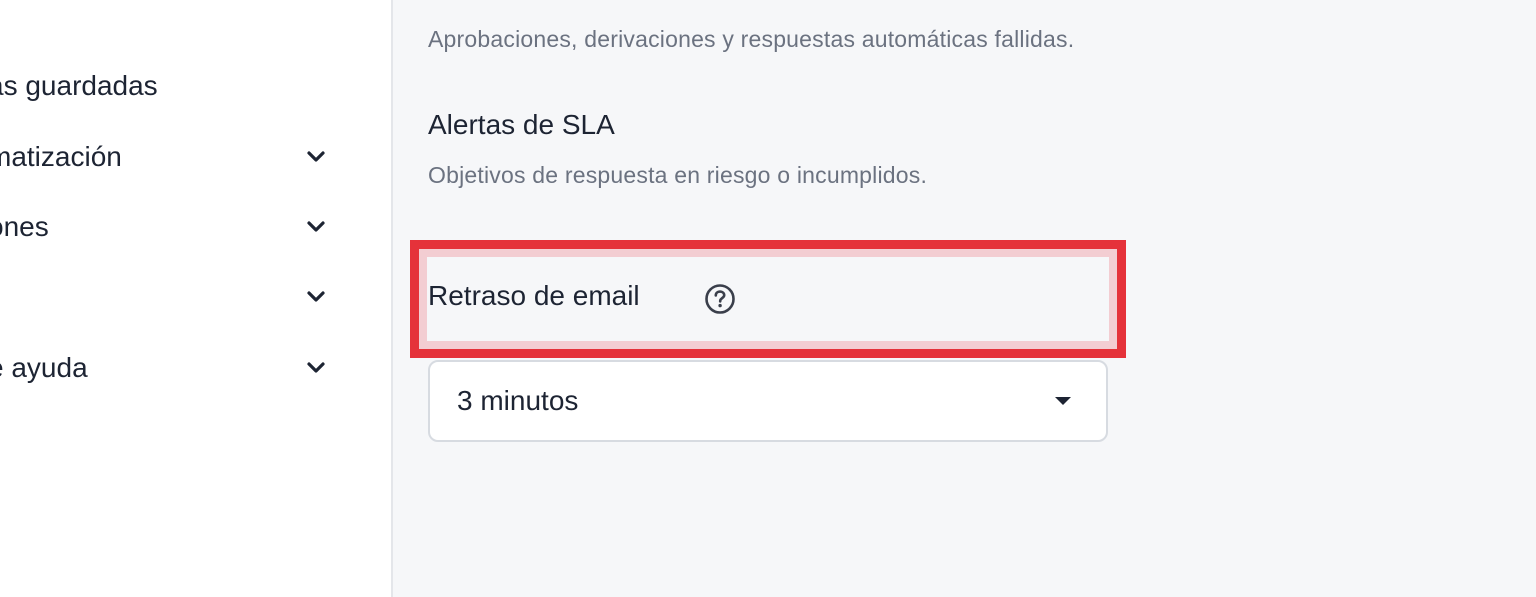  I want to click on sidebar-item-label: e ayuda, so click(44, 367).